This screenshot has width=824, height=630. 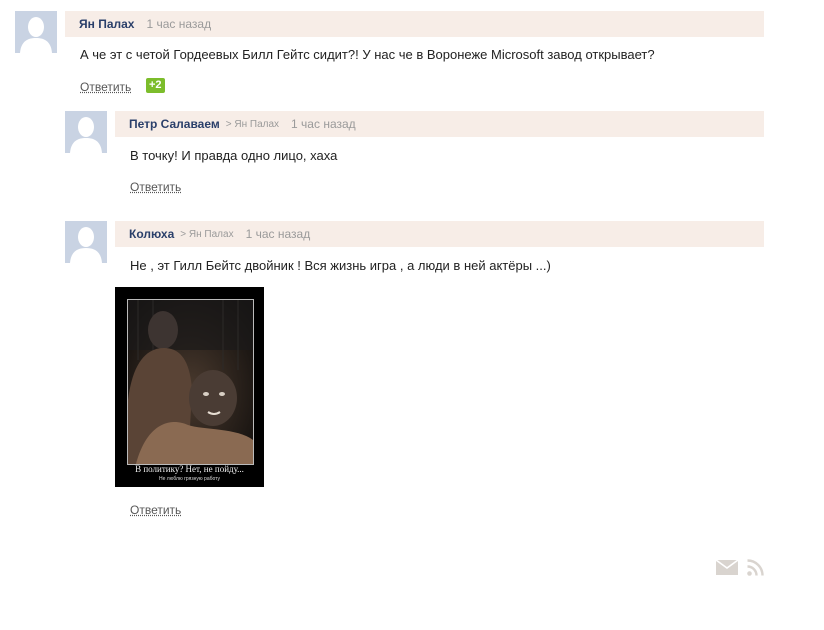 I want to click on rating-badge: +2, so click(x=155, y=85).